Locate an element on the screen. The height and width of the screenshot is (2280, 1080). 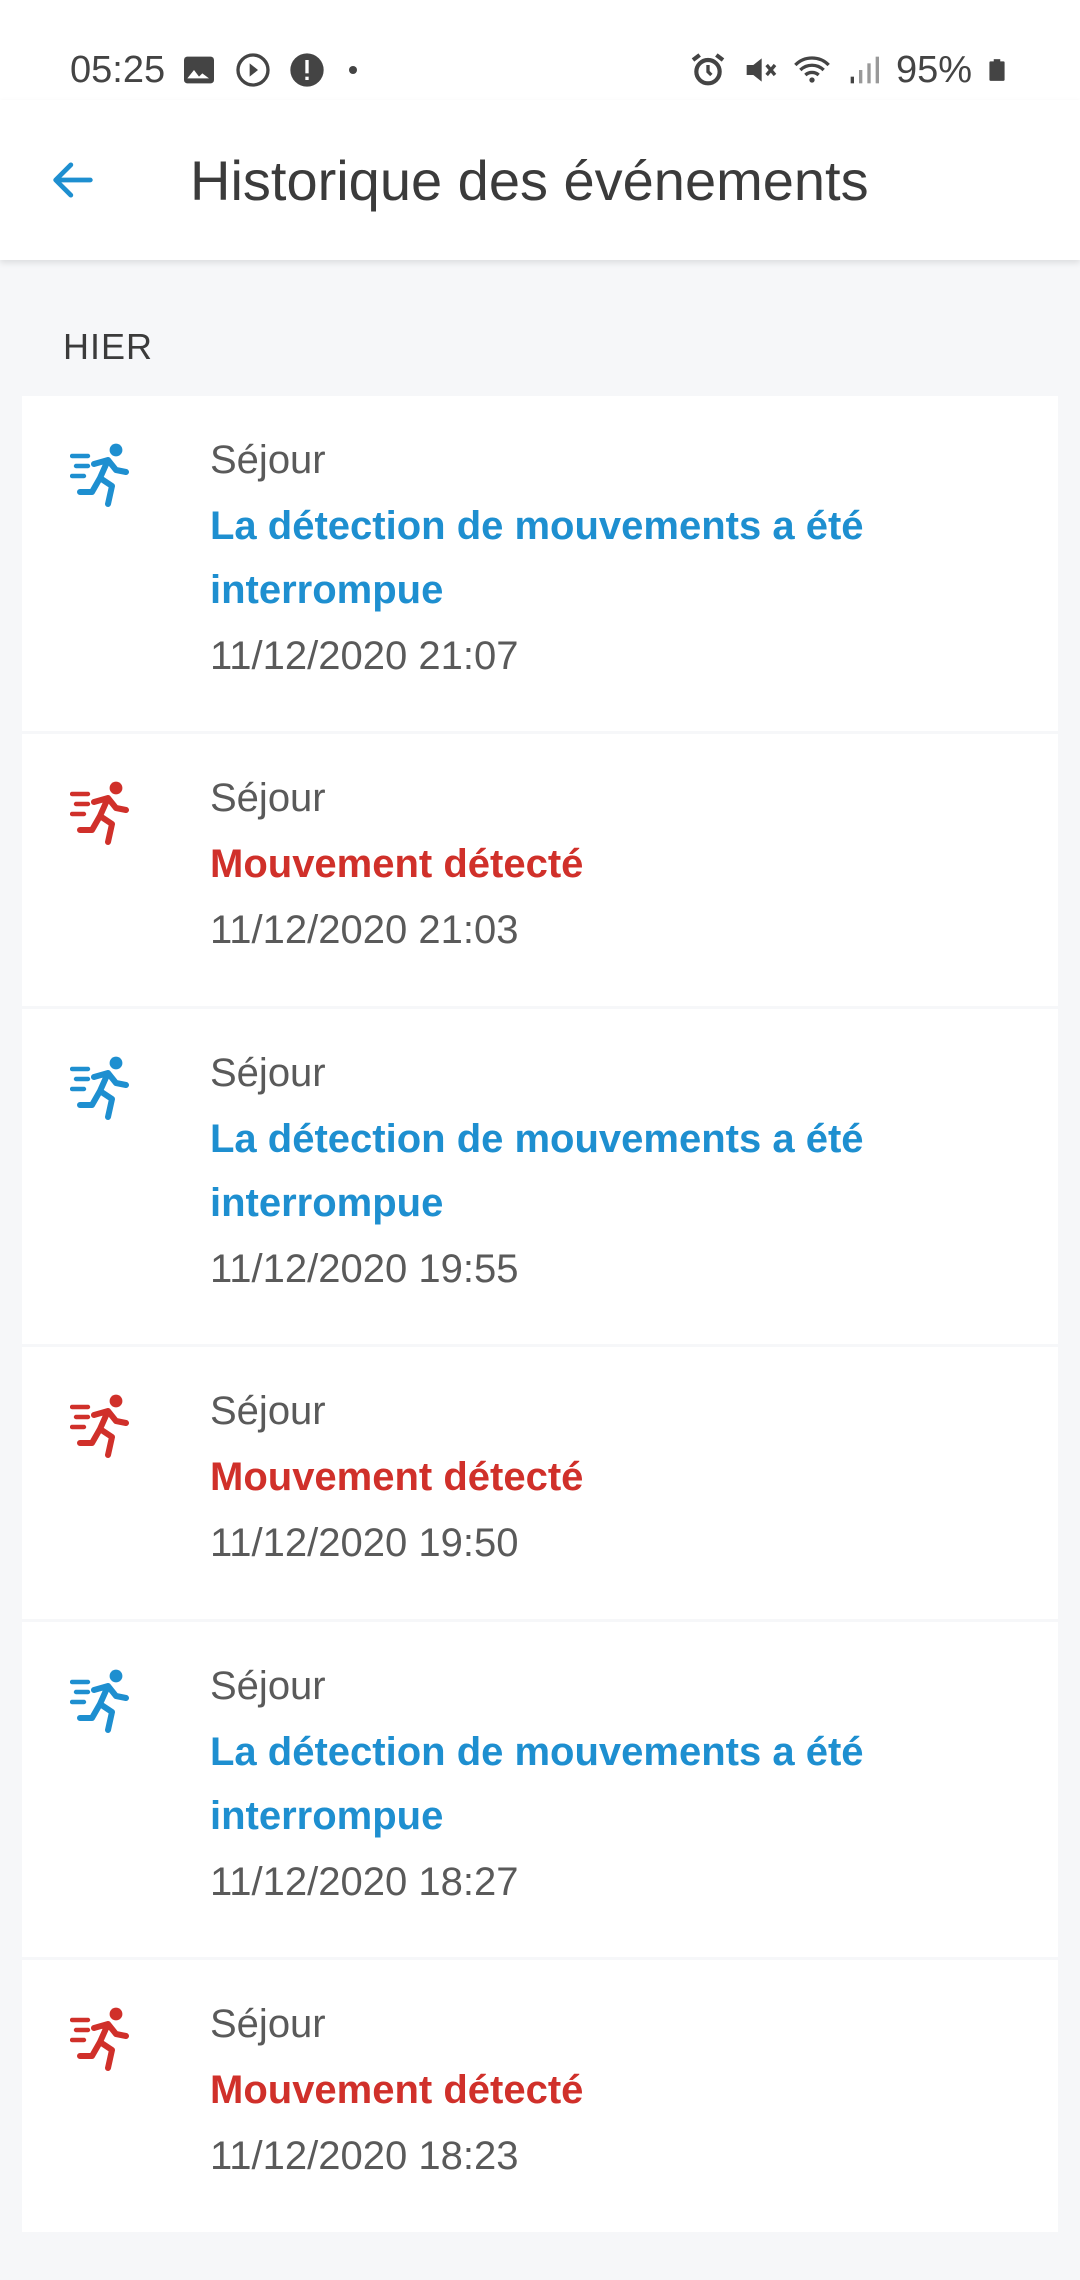
app-bar: Historique des événements is located at coordinates (540, 180).